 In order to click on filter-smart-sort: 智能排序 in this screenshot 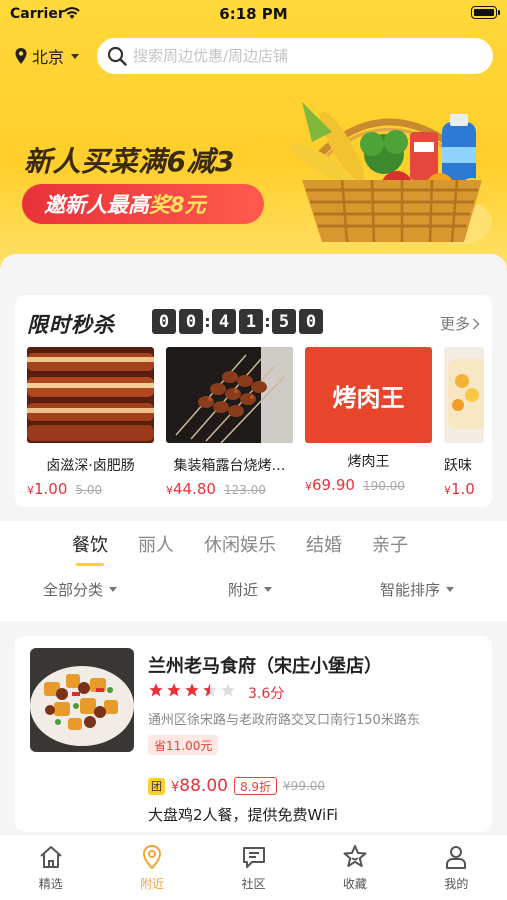, I will do `click(417, 589)`.